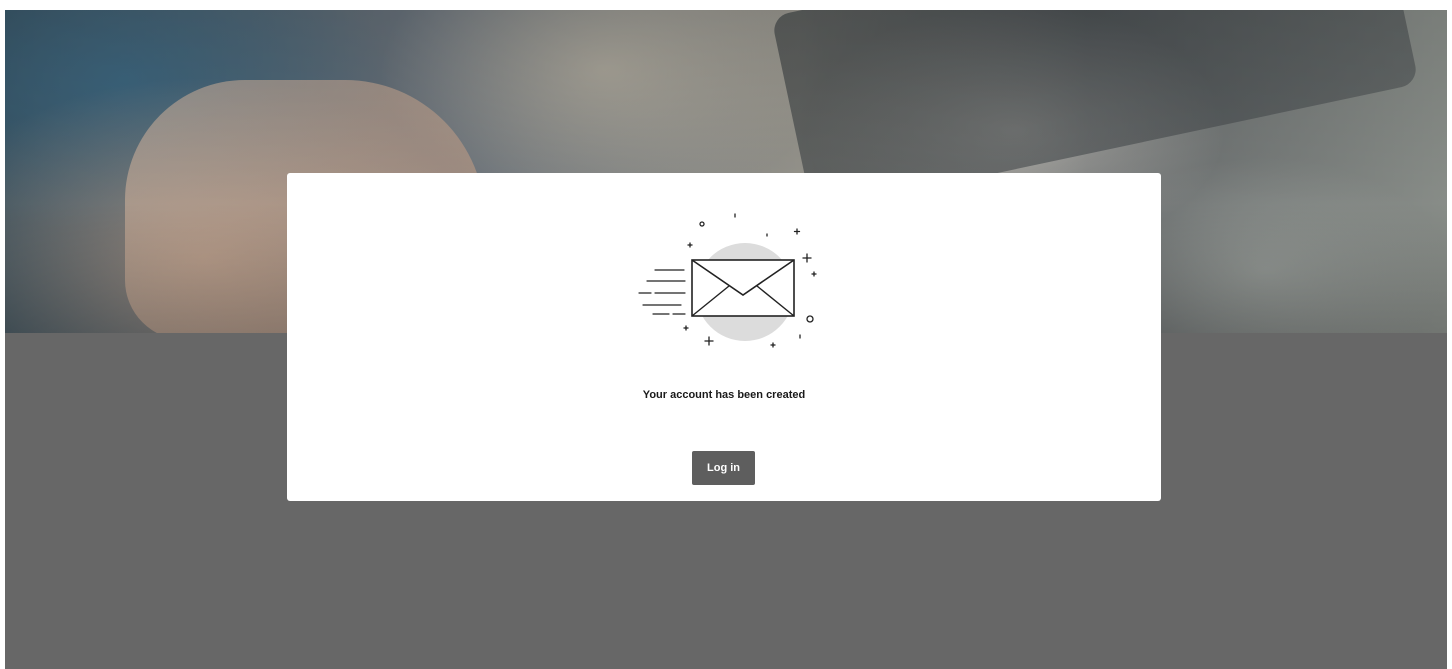 This screenshot has height=669, width=1452. Describe the element at coordinates (724, 395) in the screenshot. I see `confirmation-message: Your account has been created` at that location.